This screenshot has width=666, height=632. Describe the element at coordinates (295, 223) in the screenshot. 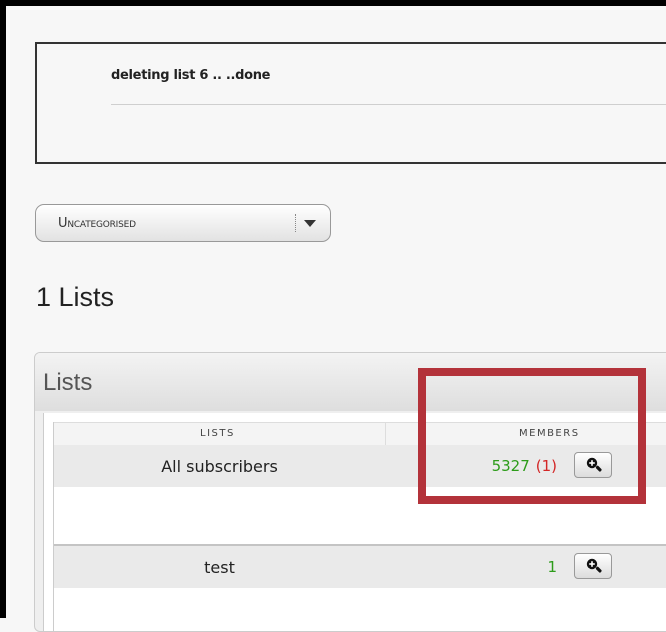

I see `category-select-separator` at that location.